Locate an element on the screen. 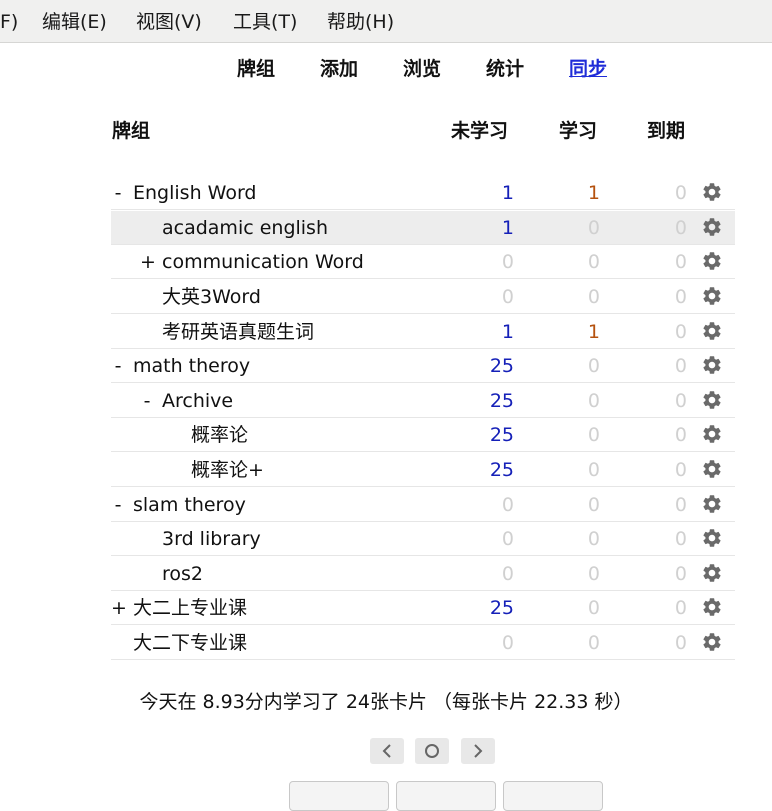 The width and height of the screenshot is (772, 811). next-button is located at coordinates (478, 751).